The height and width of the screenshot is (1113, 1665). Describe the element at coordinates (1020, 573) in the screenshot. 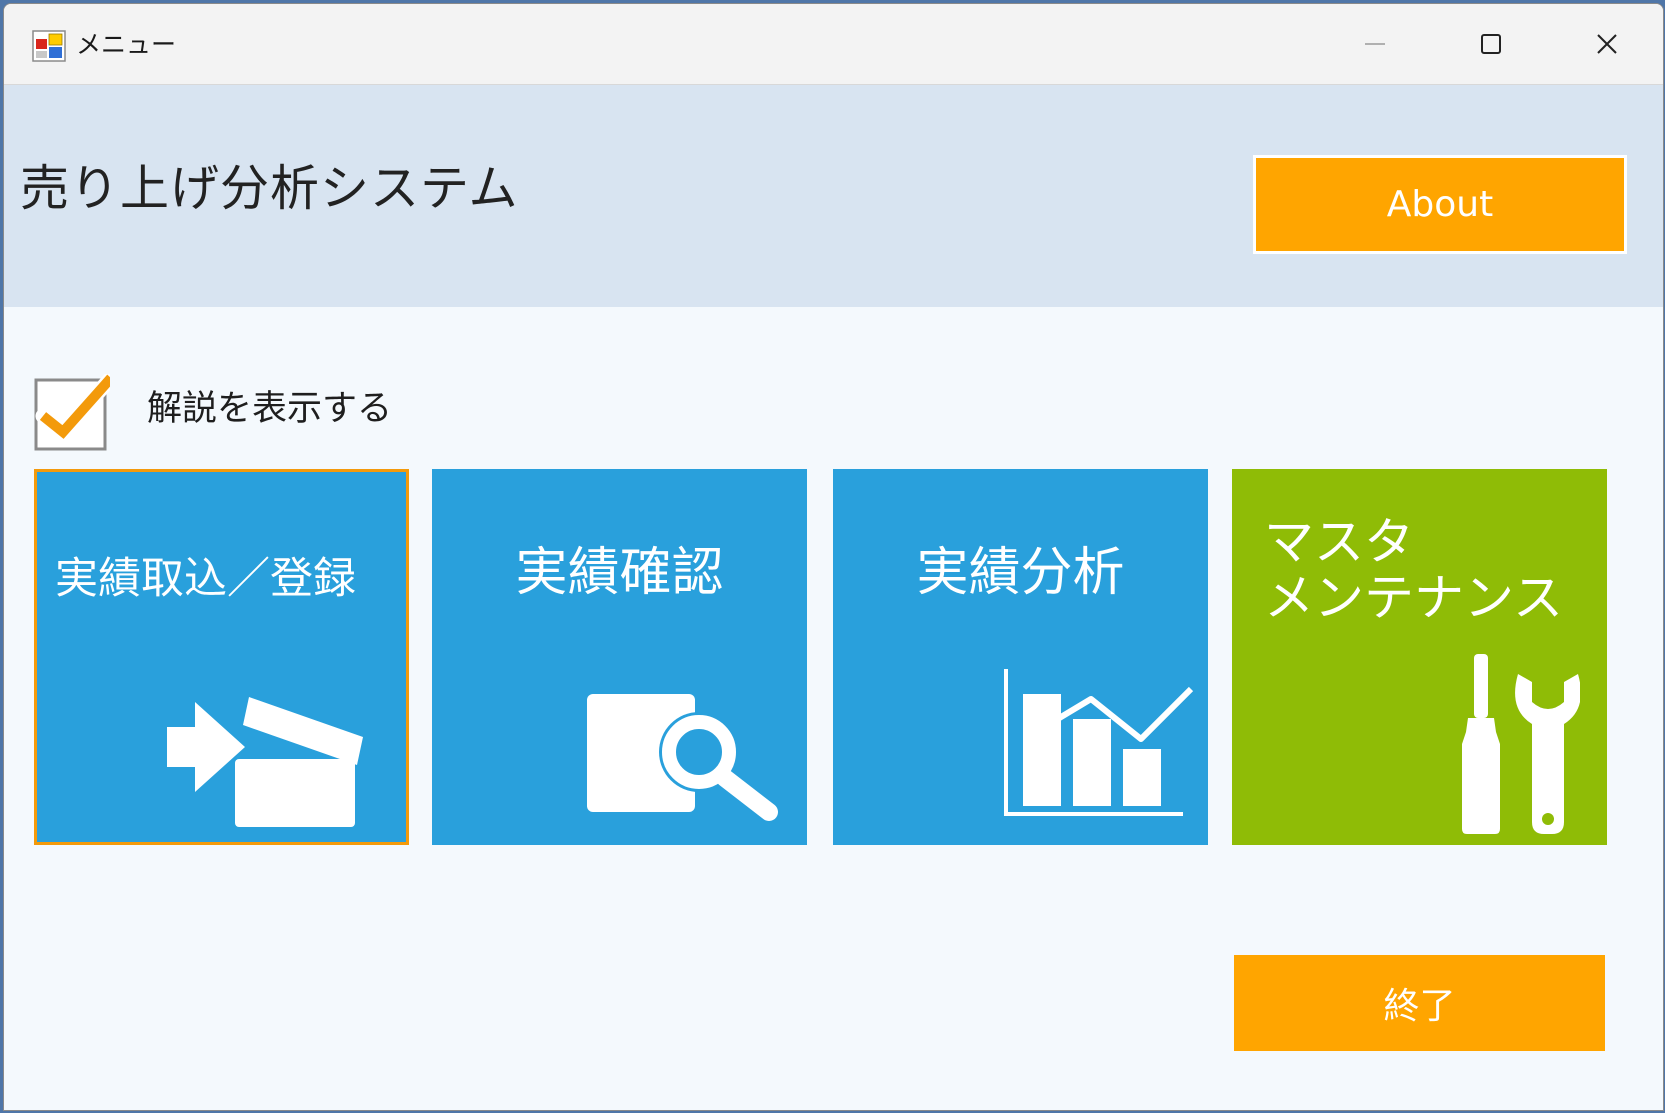

I see `tile-label: 実績分析` at that location.